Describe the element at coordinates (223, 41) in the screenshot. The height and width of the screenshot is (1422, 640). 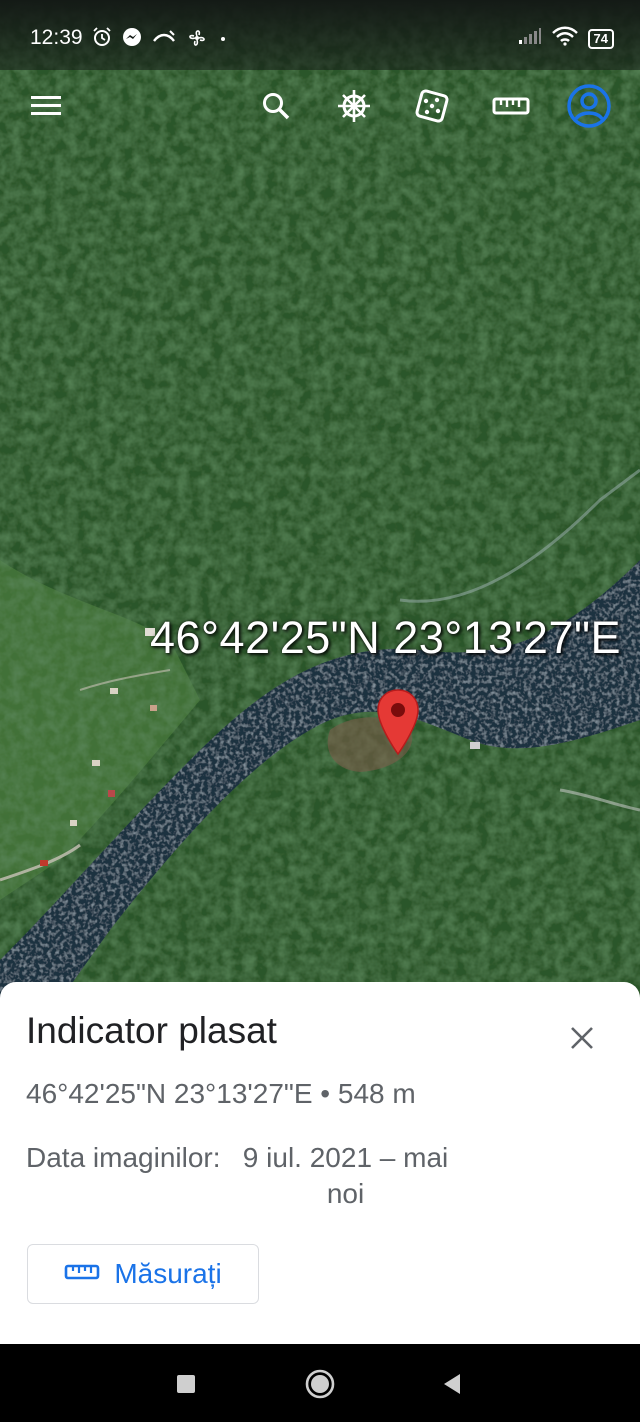
I see `dot-icon` at that location.